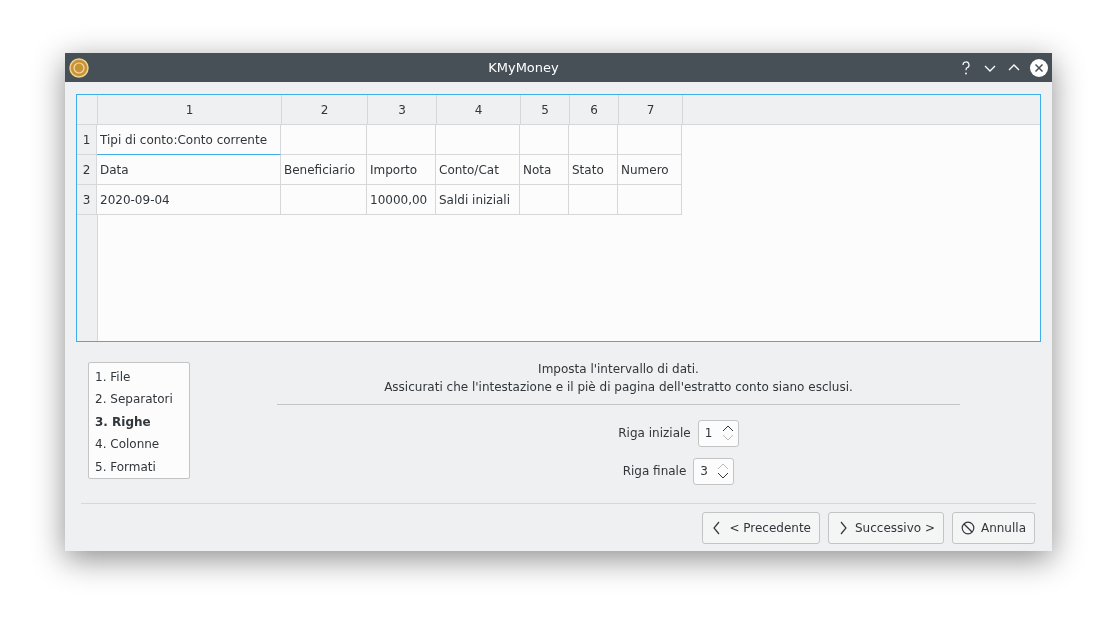  What do you see at coordinates (87, 170) in the screenshot?
I see `row-header: 2` at bounding box center [87, 170].